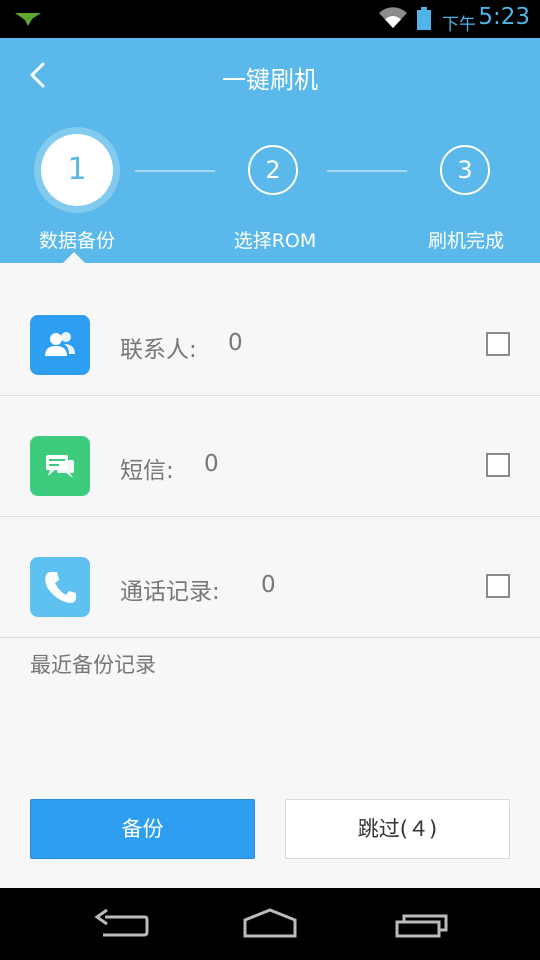 This screenshot has height=960, width=540. I want to click on battery-icon, so click(424, 21).